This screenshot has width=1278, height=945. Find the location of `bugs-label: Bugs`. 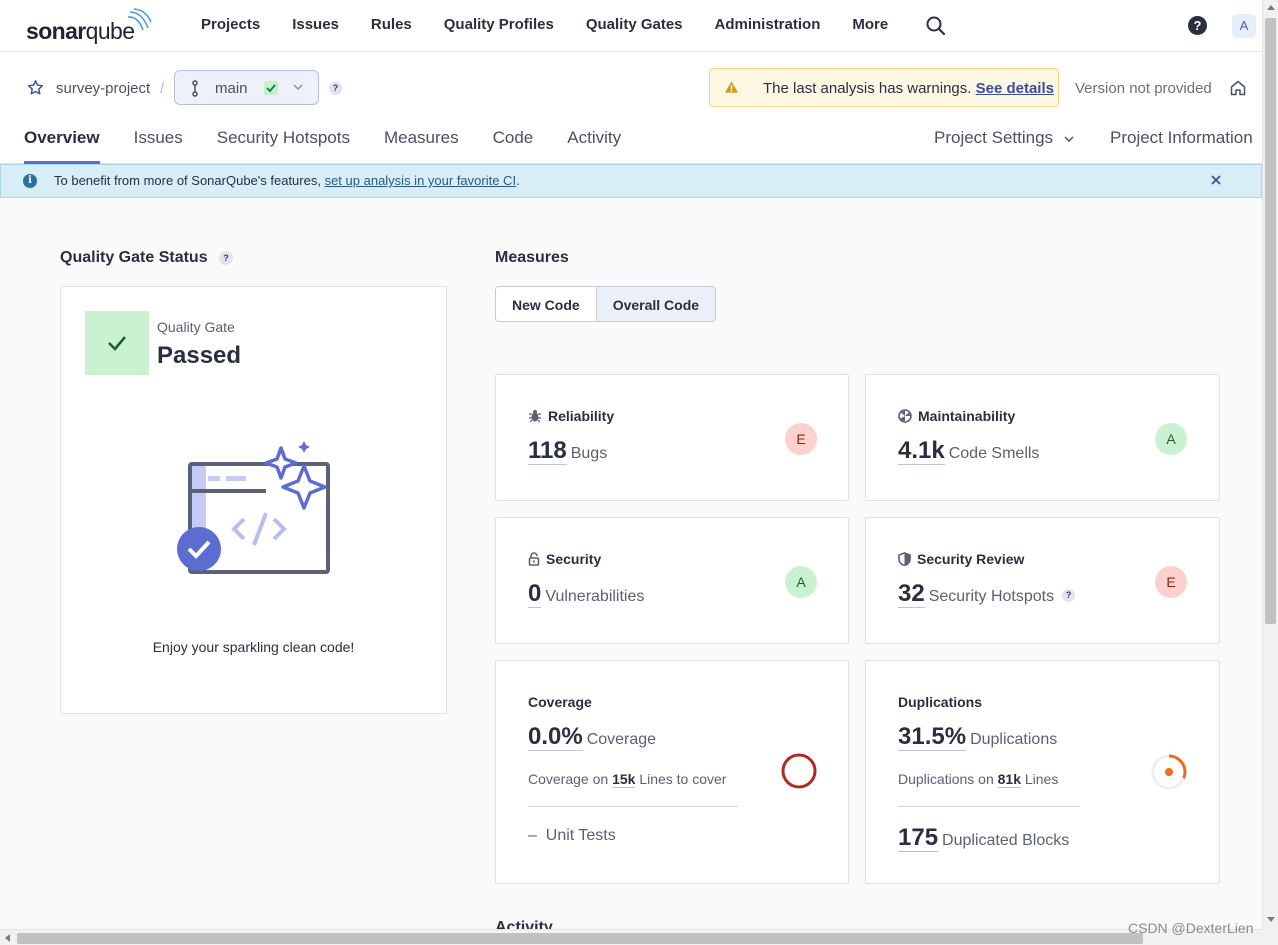

bugs-label: Bugs is located at coordinates (589, 453).